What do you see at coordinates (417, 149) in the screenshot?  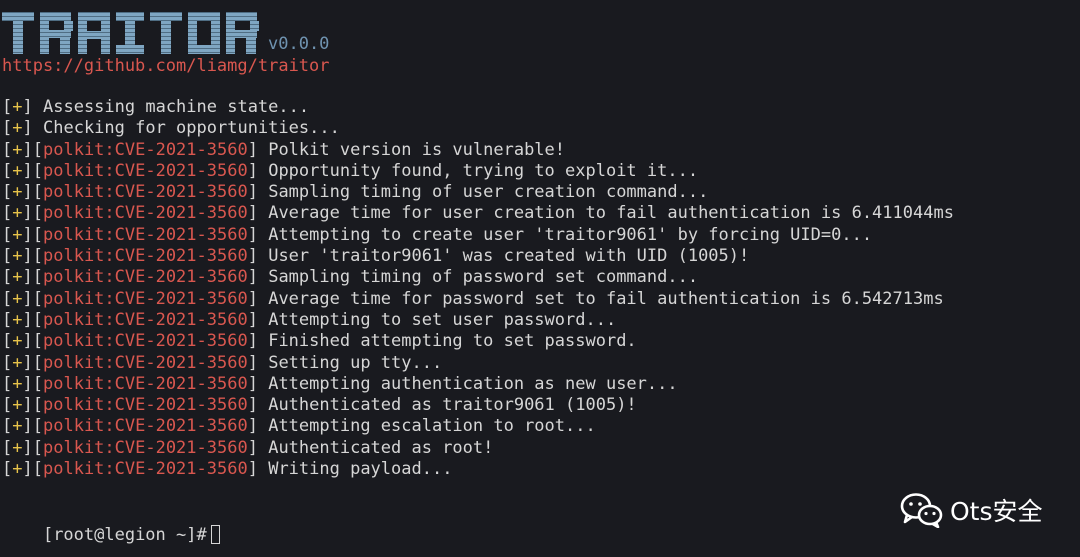 I see `log-message: Polkit version is vulnerable!` at bounding box center [417, 149].